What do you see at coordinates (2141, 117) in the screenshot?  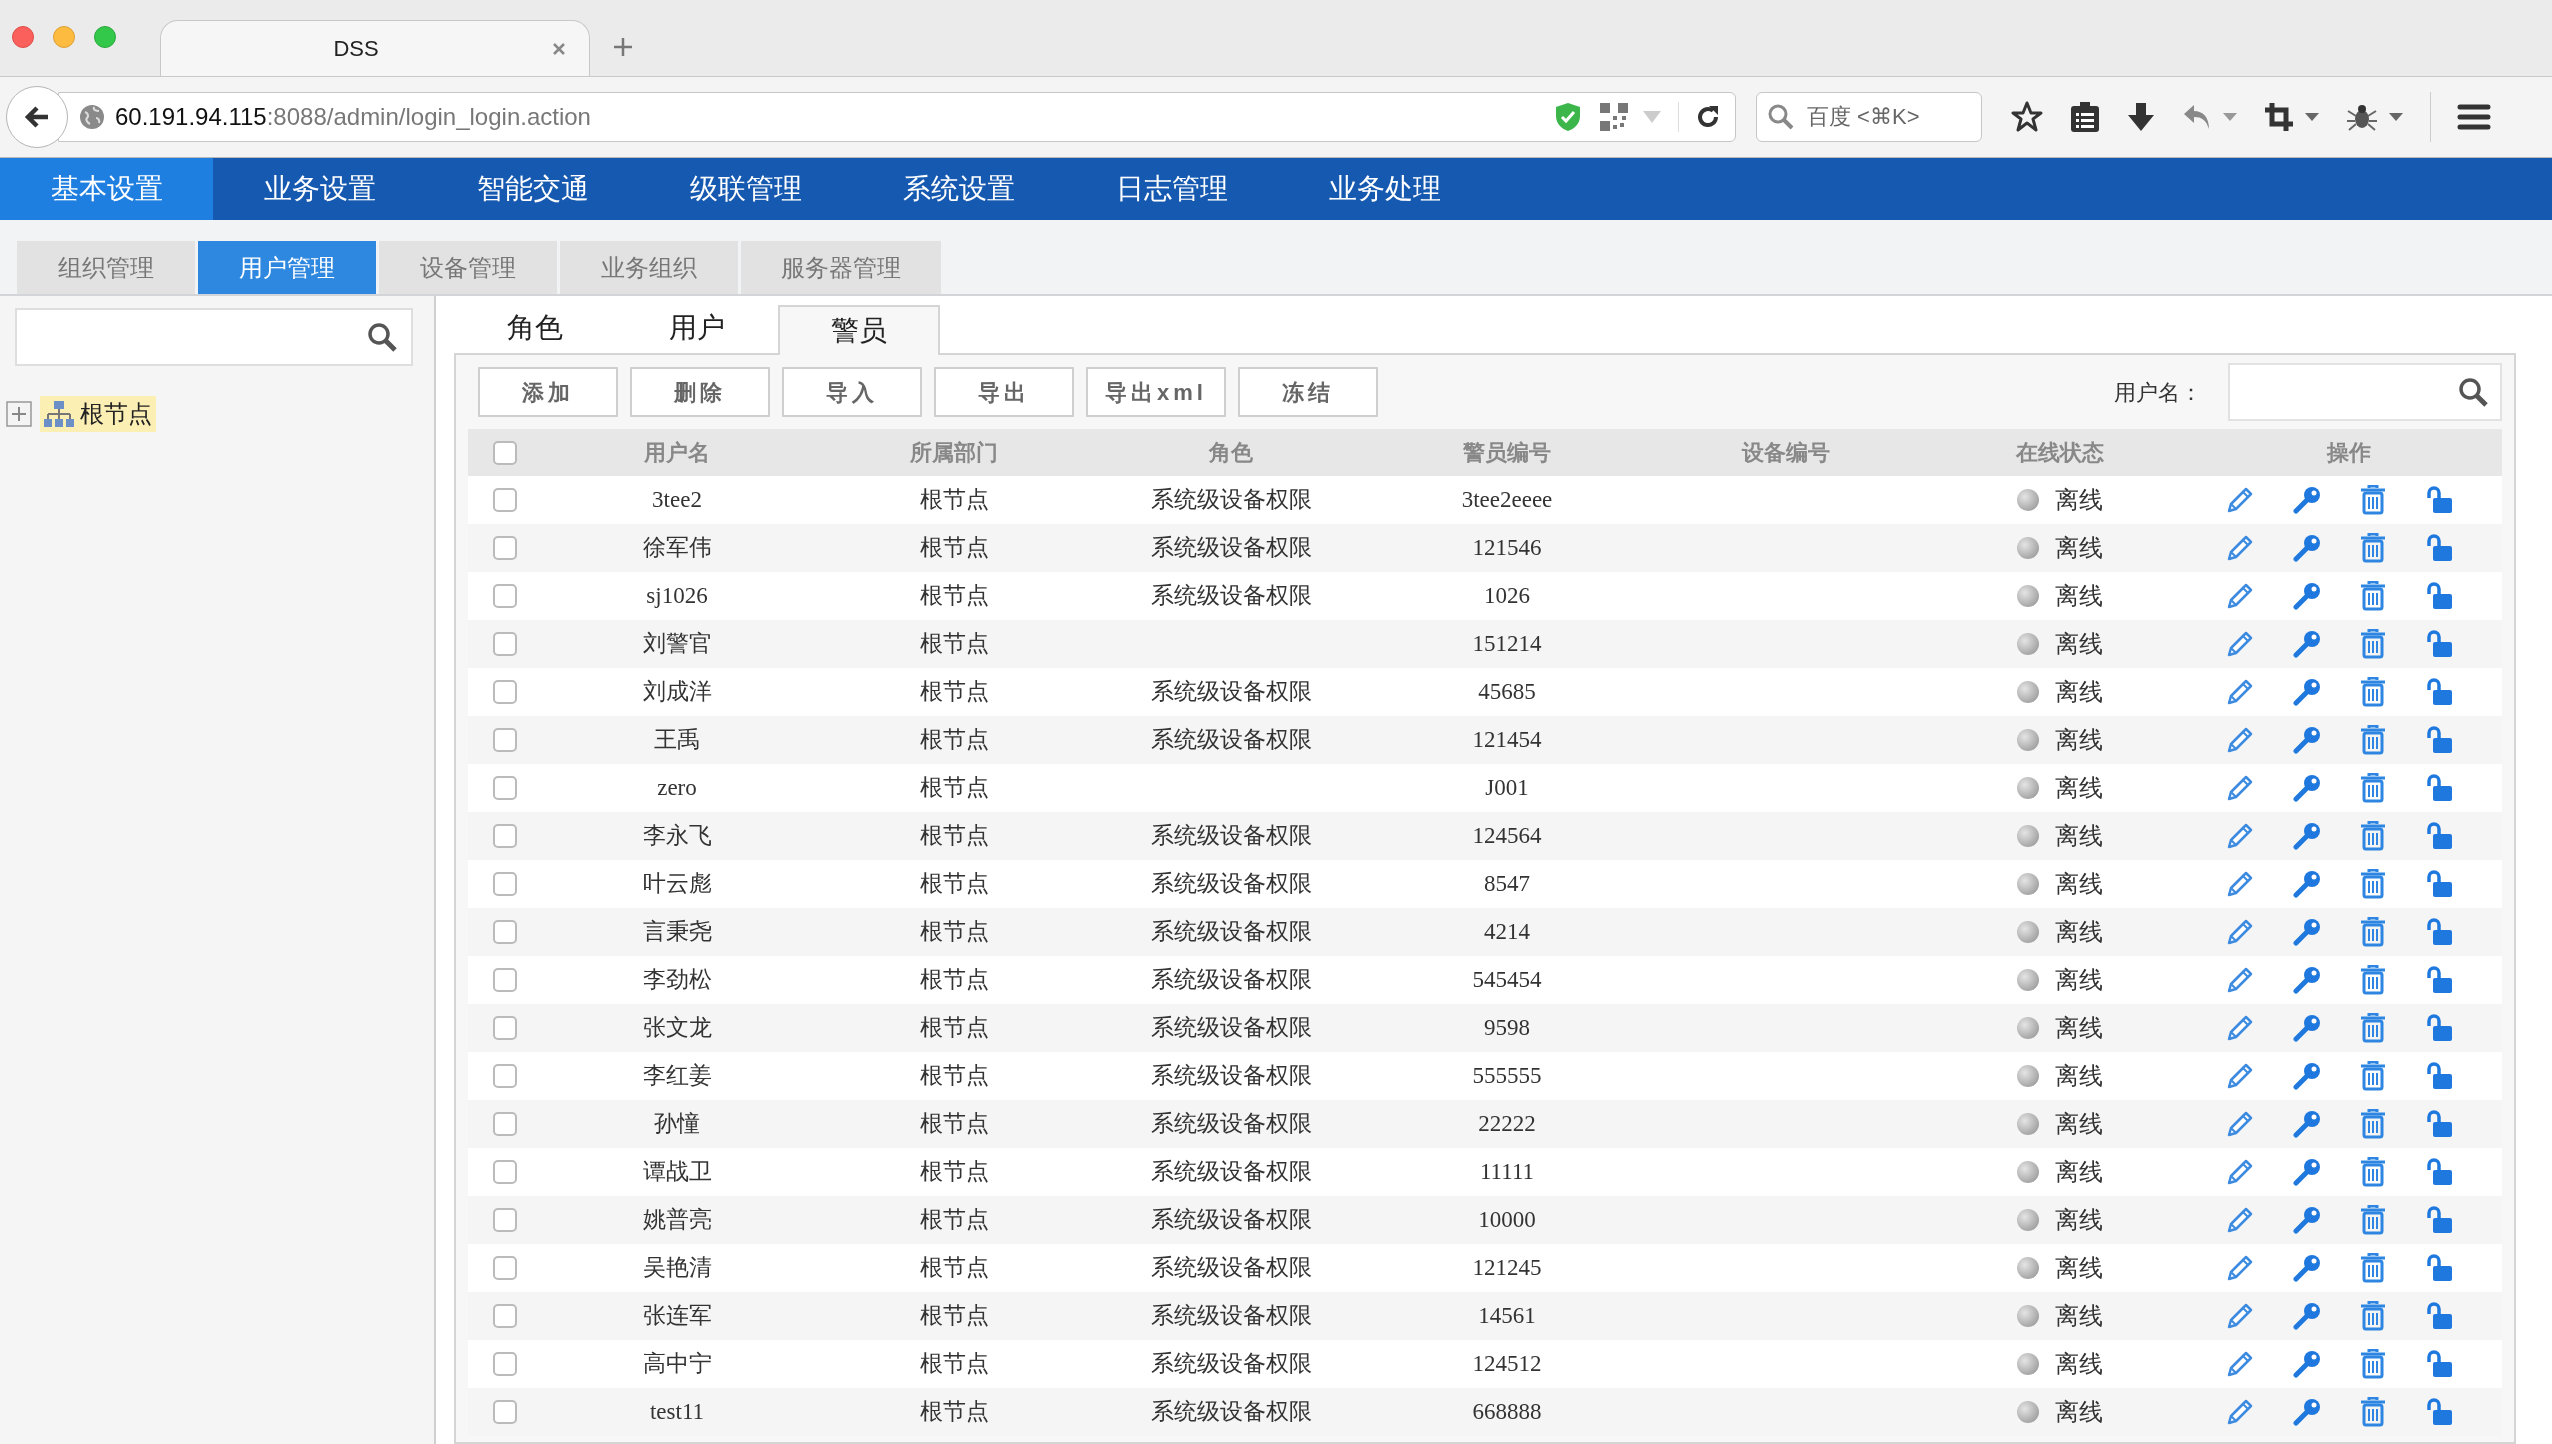 I see `download-icon` at bounding box center [2141, 117].